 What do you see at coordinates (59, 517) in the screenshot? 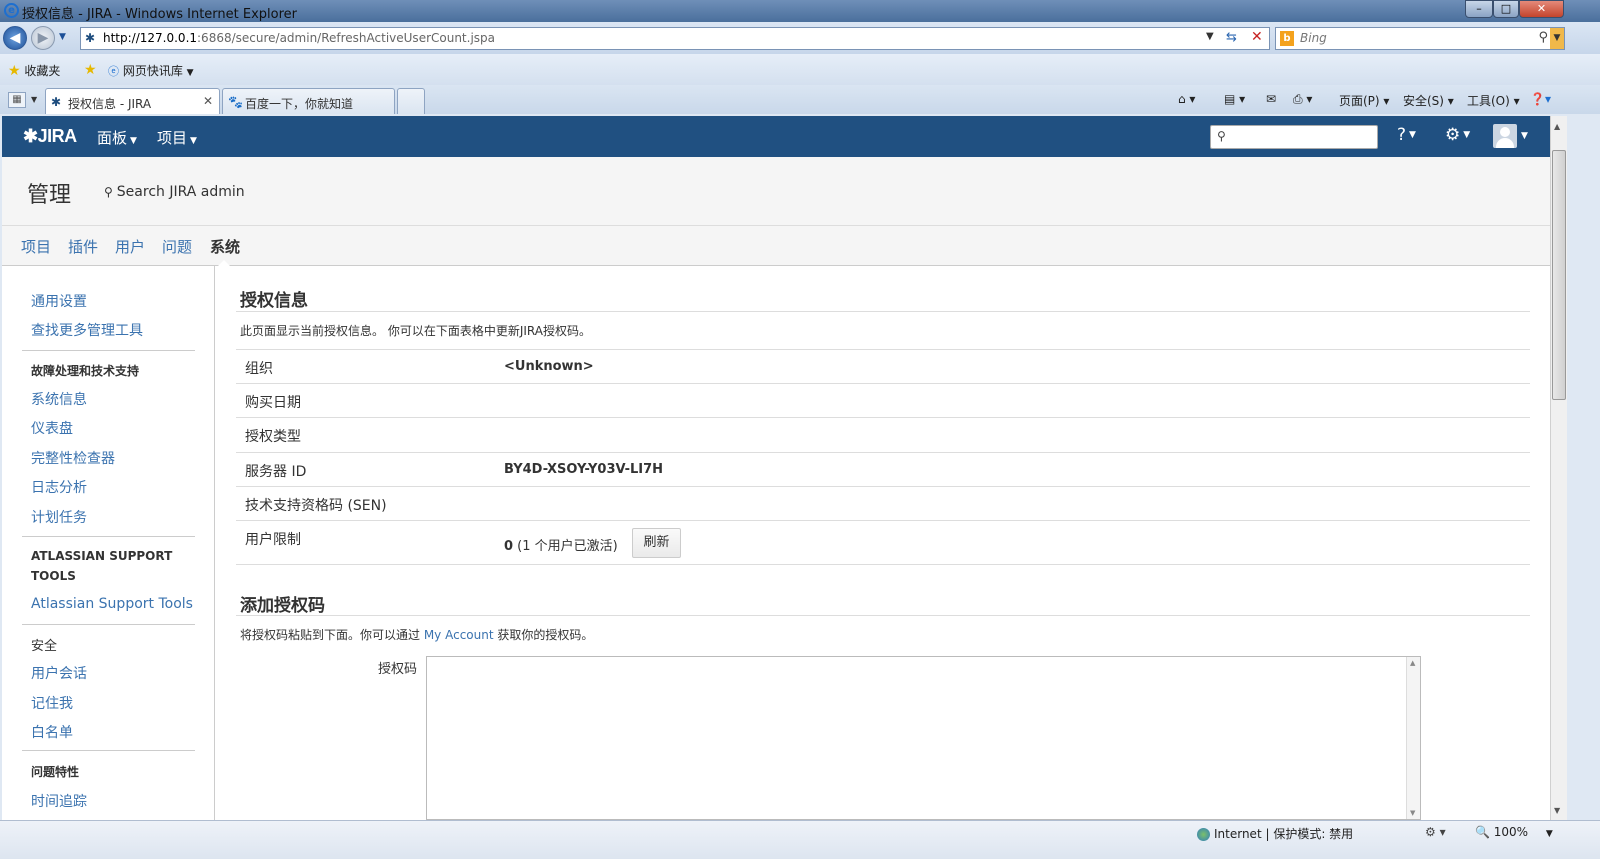
I see `sidebar-item-scheduler: 计划任务` at bounding box center [59, 517].